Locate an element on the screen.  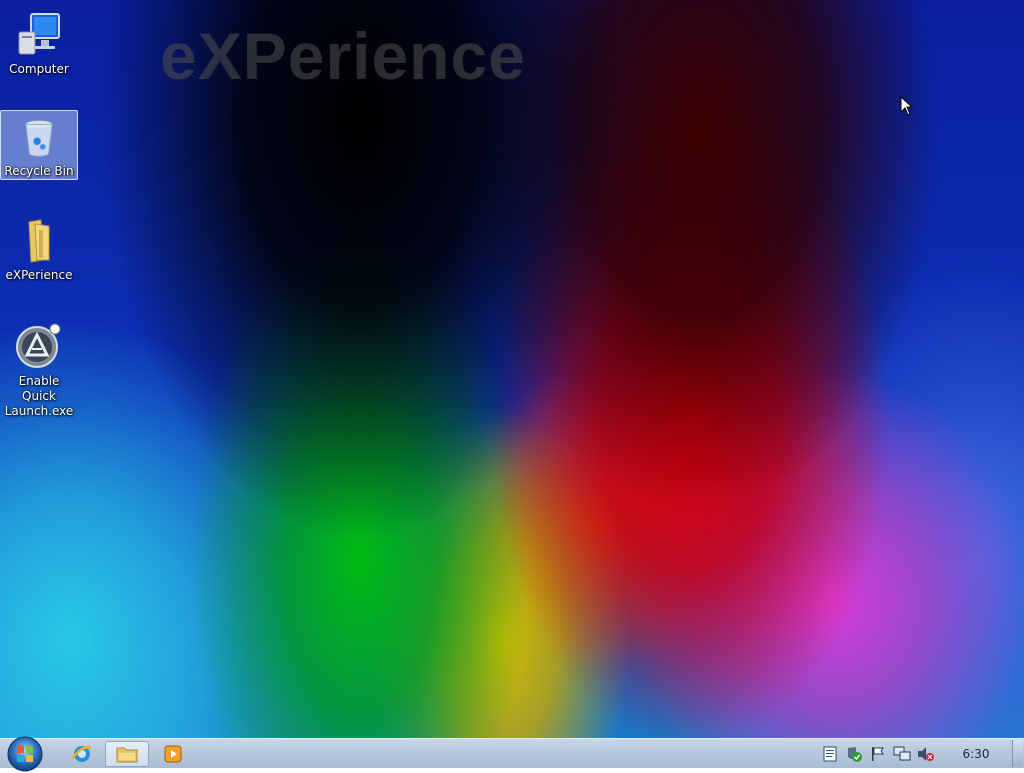
windows-orb-icon is located at coordinates (25, 754).